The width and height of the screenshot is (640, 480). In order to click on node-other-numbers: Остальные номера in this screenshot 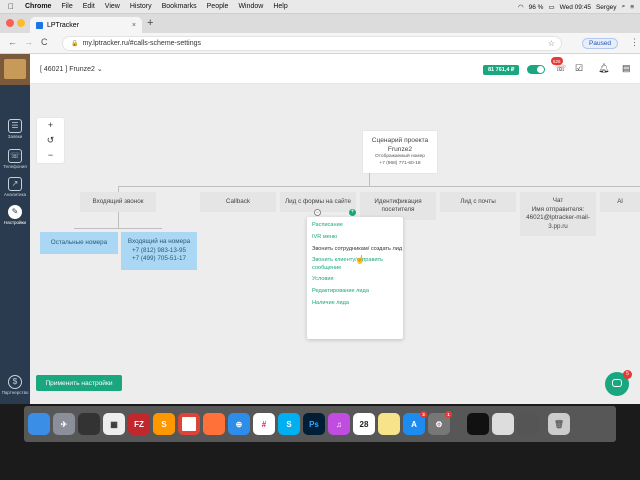, I will do `click(79, 243)`.